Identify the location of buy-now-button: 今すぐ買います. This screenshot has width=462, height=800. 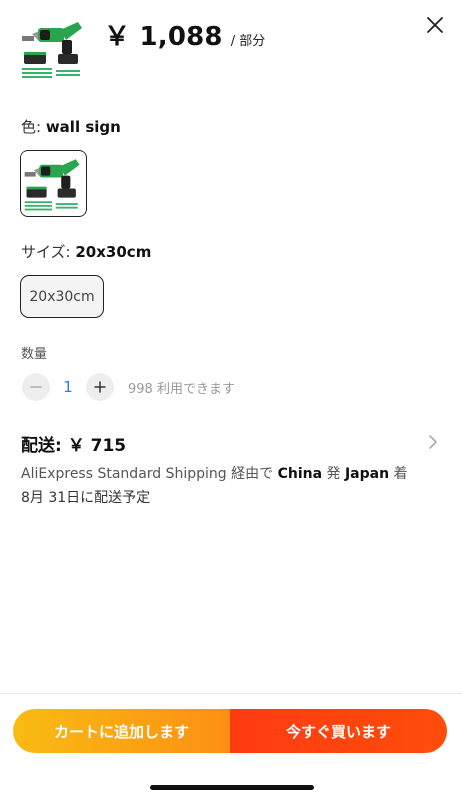
(338, 731).